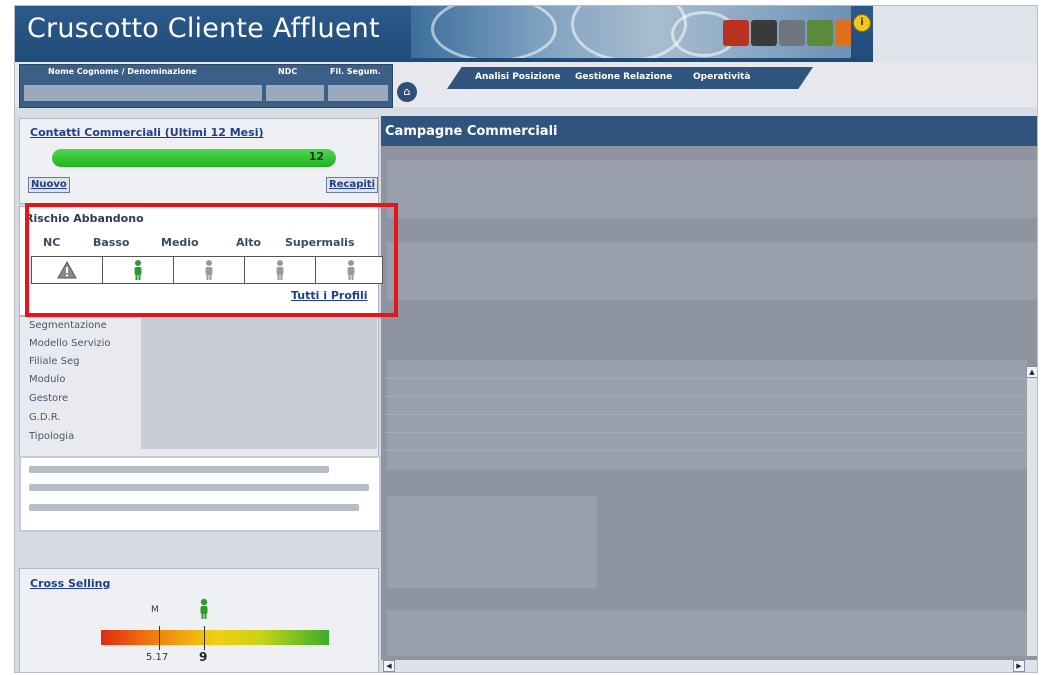  I want to click on client-fil-header: Fil. Segum., so click(355, 71).